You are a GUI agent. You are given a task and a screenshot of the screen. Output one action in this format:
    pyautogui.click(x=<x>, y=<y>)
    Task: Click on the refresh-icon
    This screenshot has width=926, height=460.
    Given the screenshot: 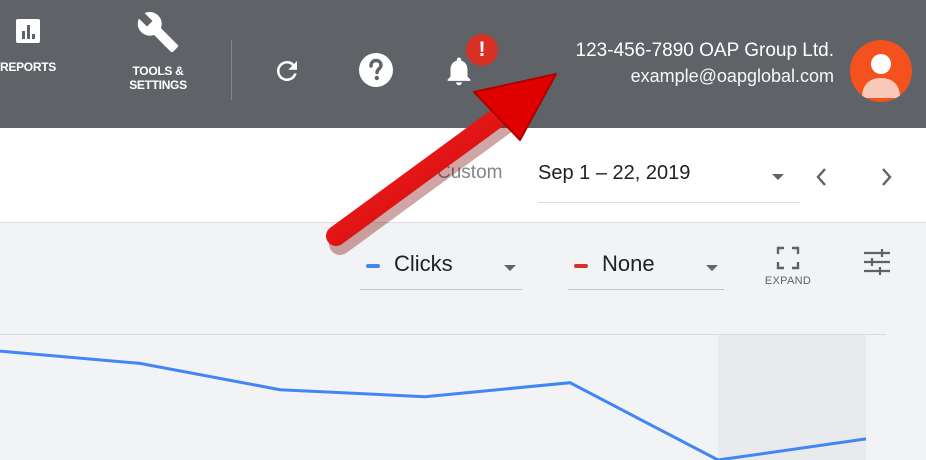 What is the action you would take?
    pyautogui.click(x=287, y=71)
    